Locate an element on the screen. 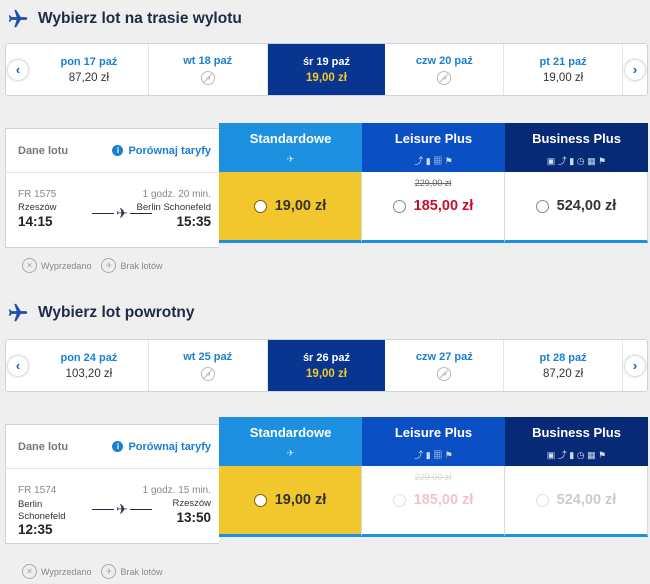 The width and height of the screenshot is (650, 584). arrival-time: 13:50 is located at coordinates (193, 517).